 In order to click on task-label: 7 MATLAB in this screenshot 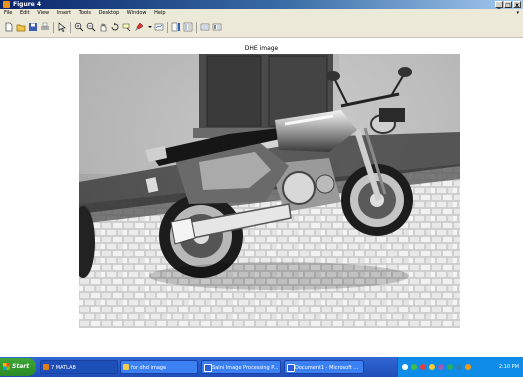, I will do `click(63, 368)`.